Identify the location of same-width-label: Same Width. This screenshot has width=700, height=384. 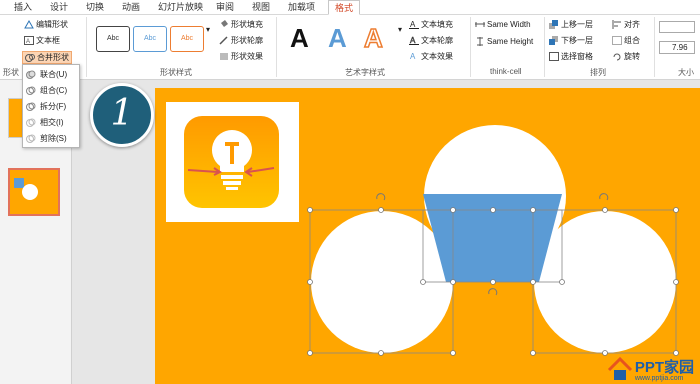
(509, 24).